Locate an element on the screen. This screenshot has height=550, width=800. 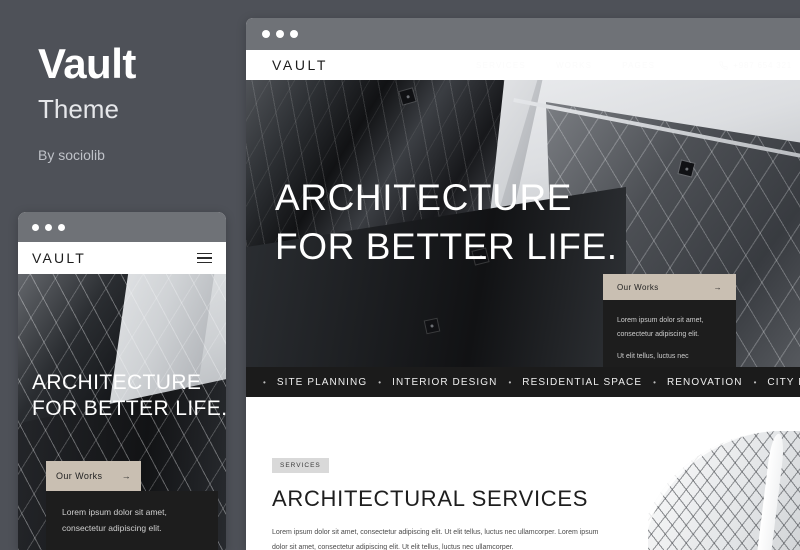
mobile-navbar: VAULT is located at coordinates (122, 258).